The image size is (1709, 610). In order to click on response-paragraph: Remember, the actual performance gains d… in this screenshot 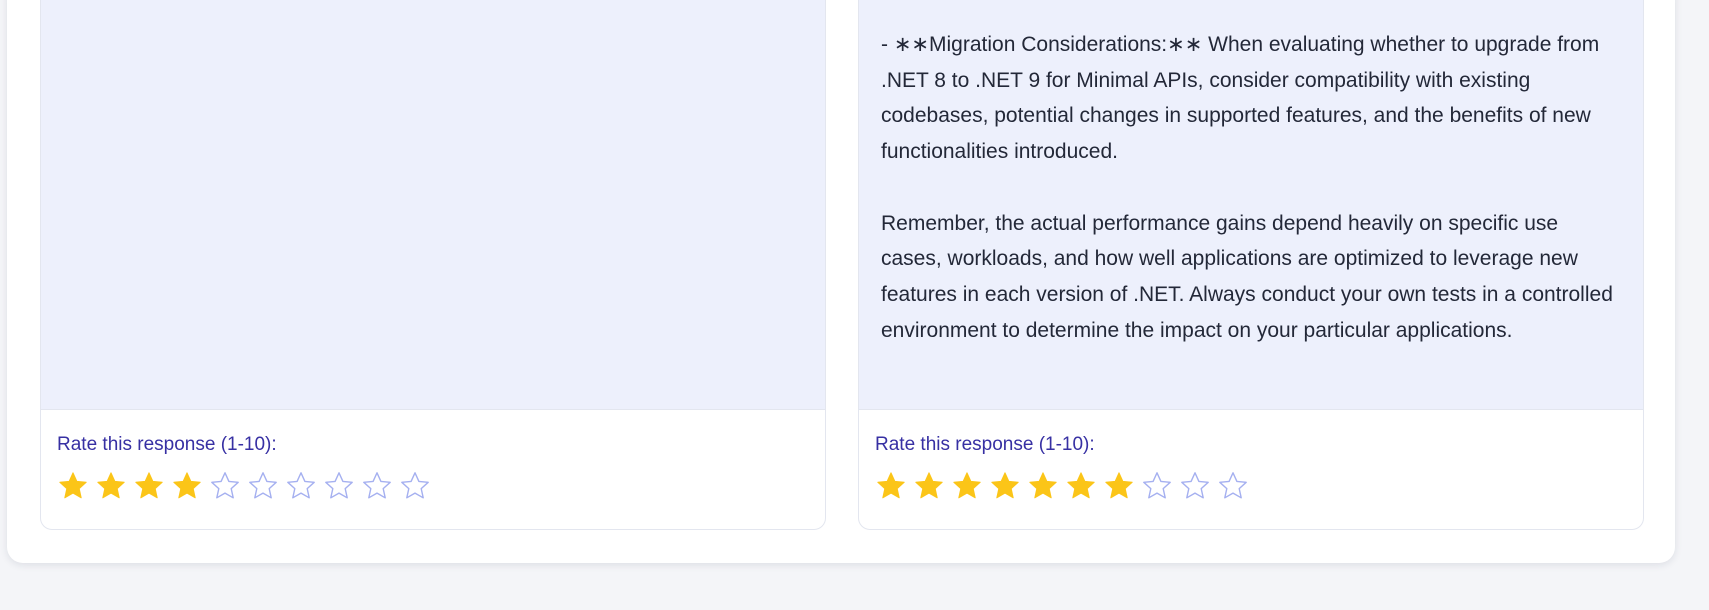, I will do `click(1247, 276)`.